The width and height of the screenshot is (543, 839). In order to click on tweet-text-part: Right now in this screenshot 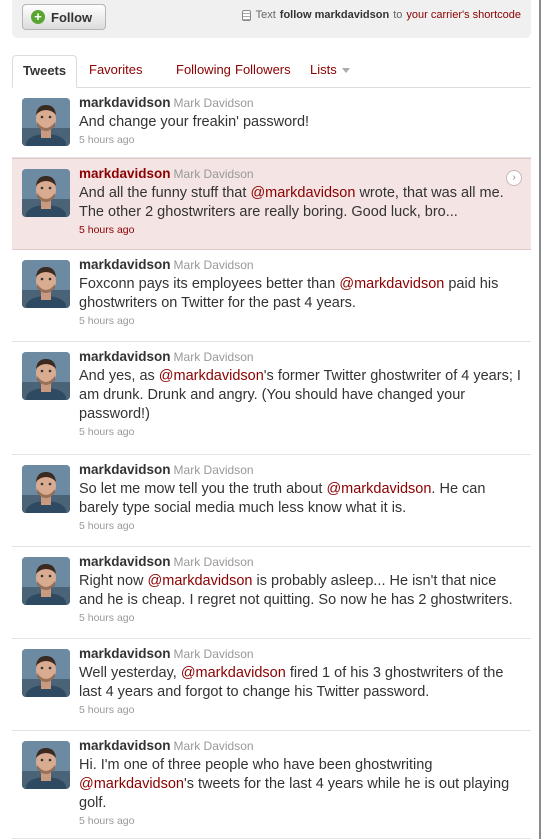, I will do `click(113, 581)`.